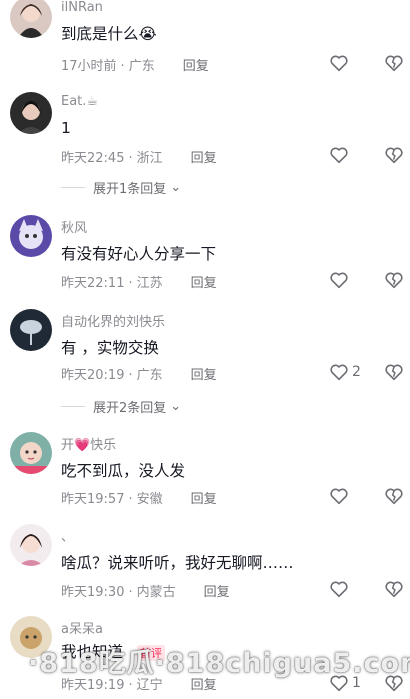 This screenshot has width=410, height=699. What do you see at coordinates (89, 66) in the screenshot?
I see `comment-time: 17小时前` at bounding box center [89, 66].